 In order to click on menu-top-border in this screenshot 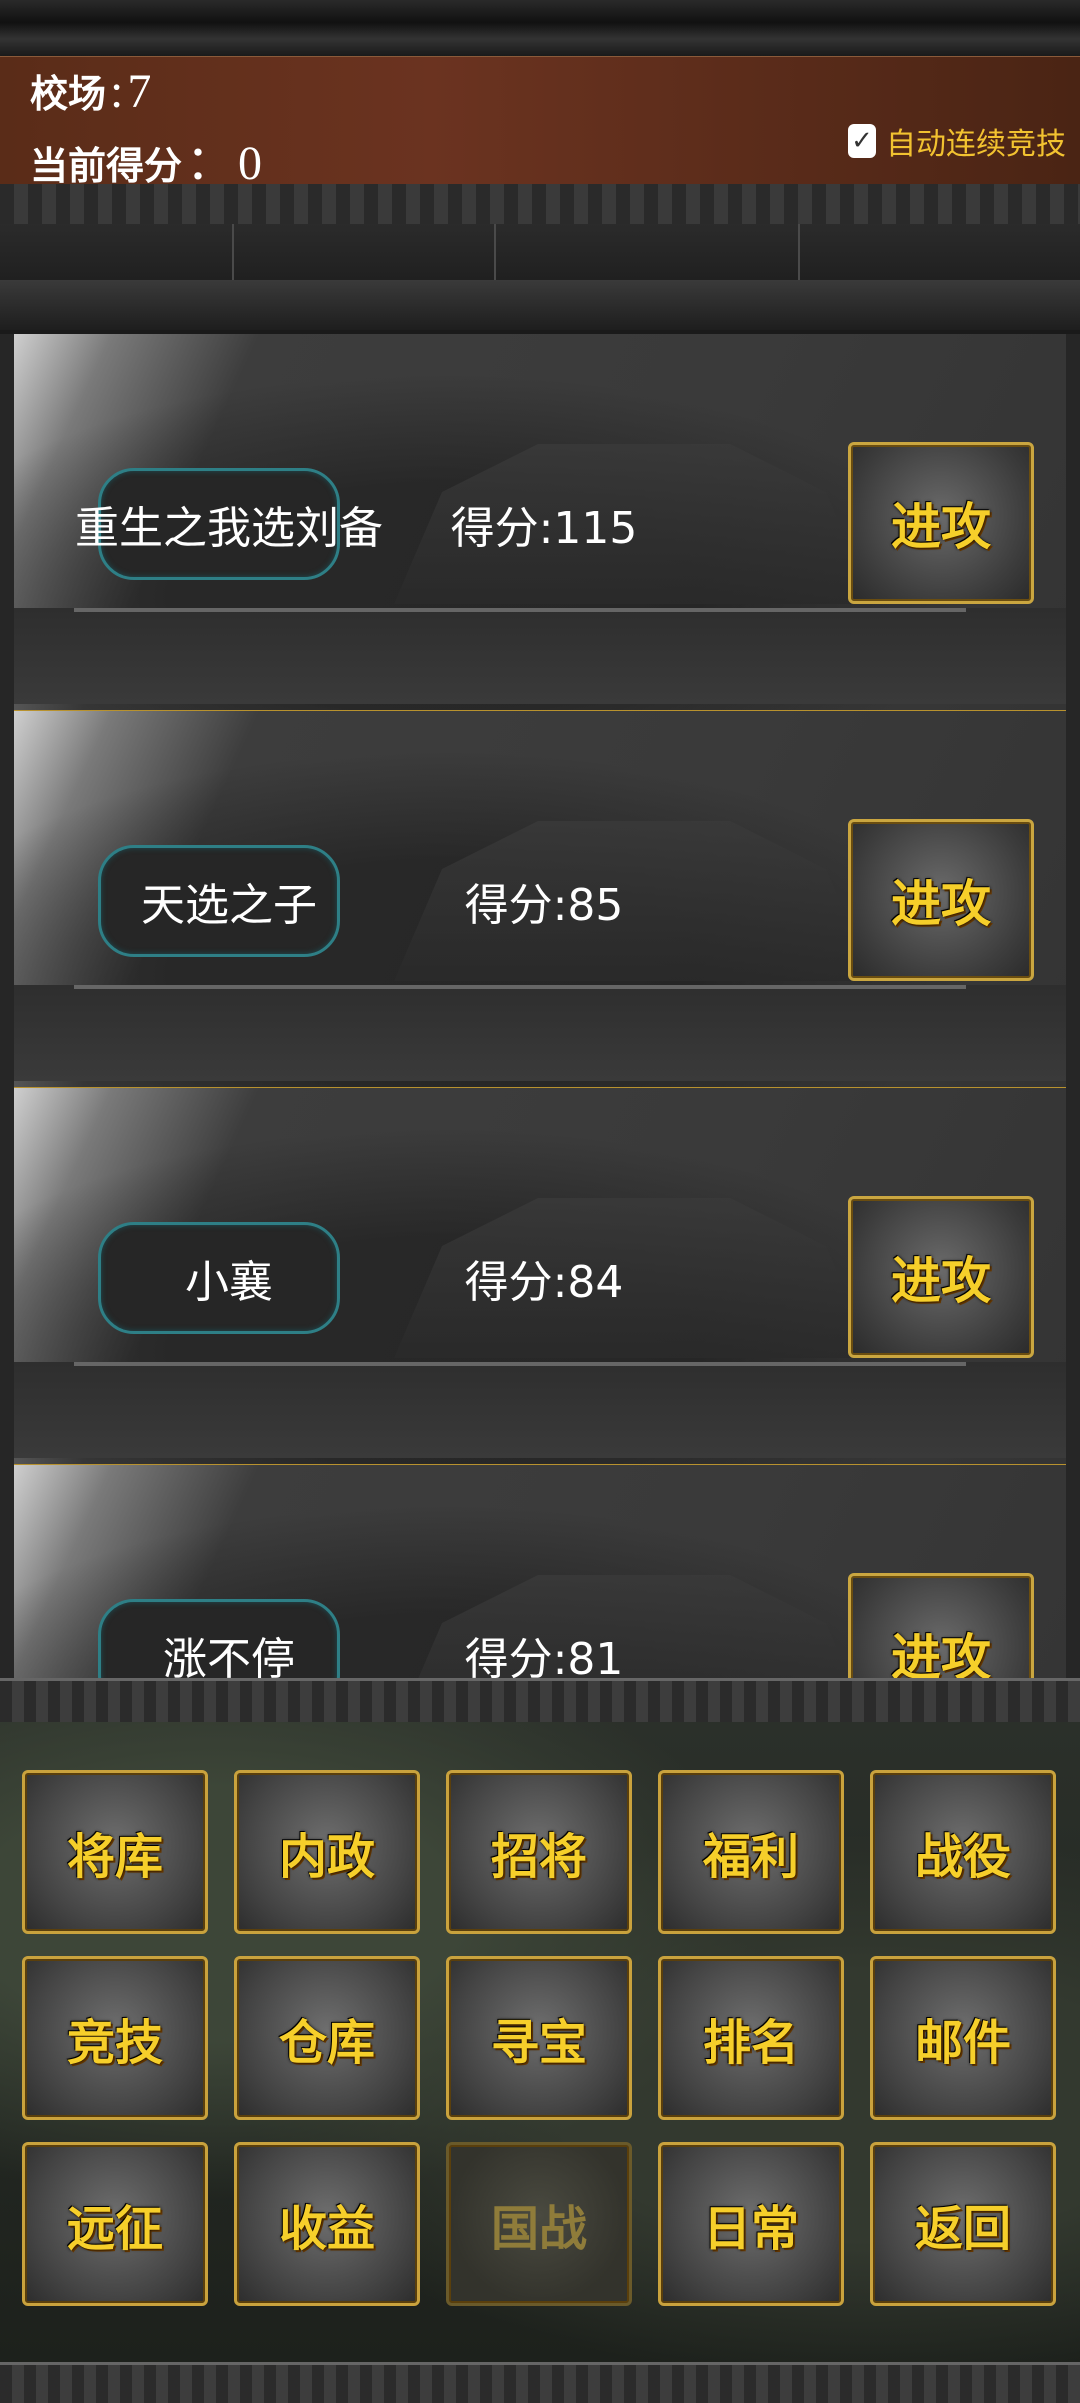, I will do `click(540, 1703)`.